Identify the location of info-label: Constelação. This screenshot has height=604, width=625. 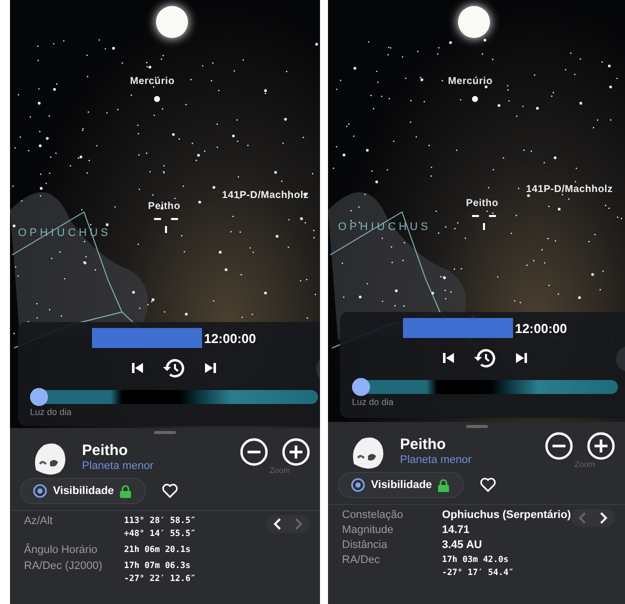
(372, 515).